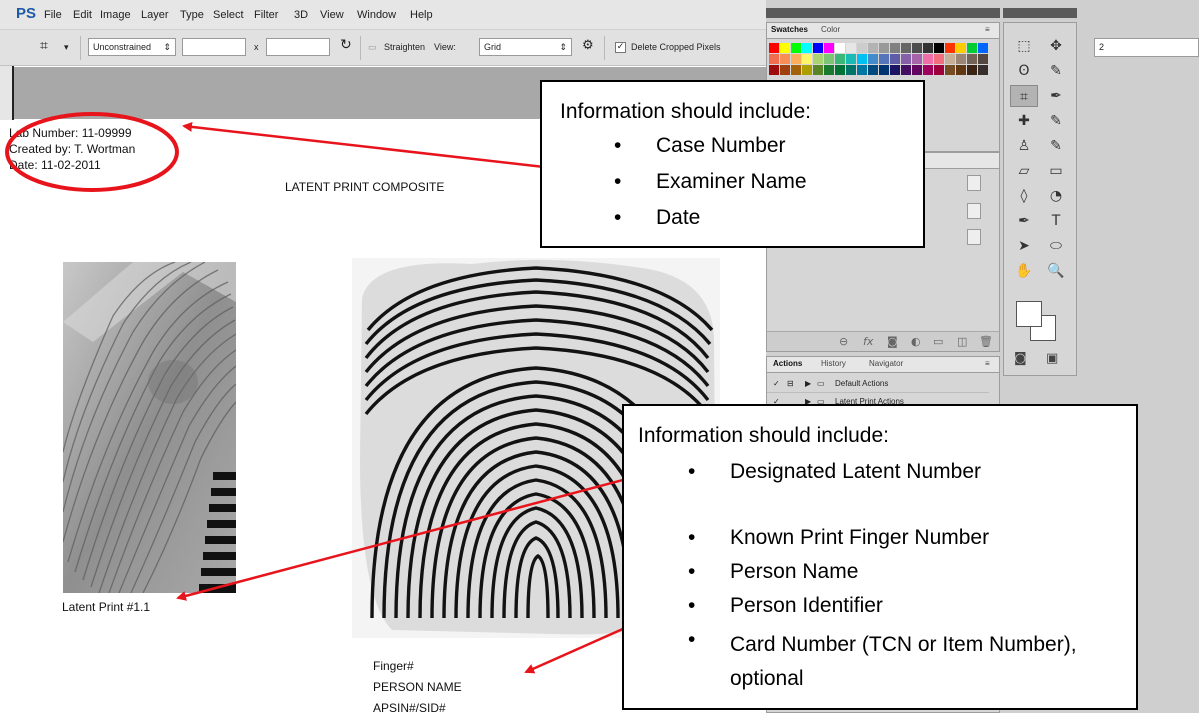 The width and height of the screenshot is (1199, 713). I want to click on tab-swatches: Swatches, so click(789, 29).